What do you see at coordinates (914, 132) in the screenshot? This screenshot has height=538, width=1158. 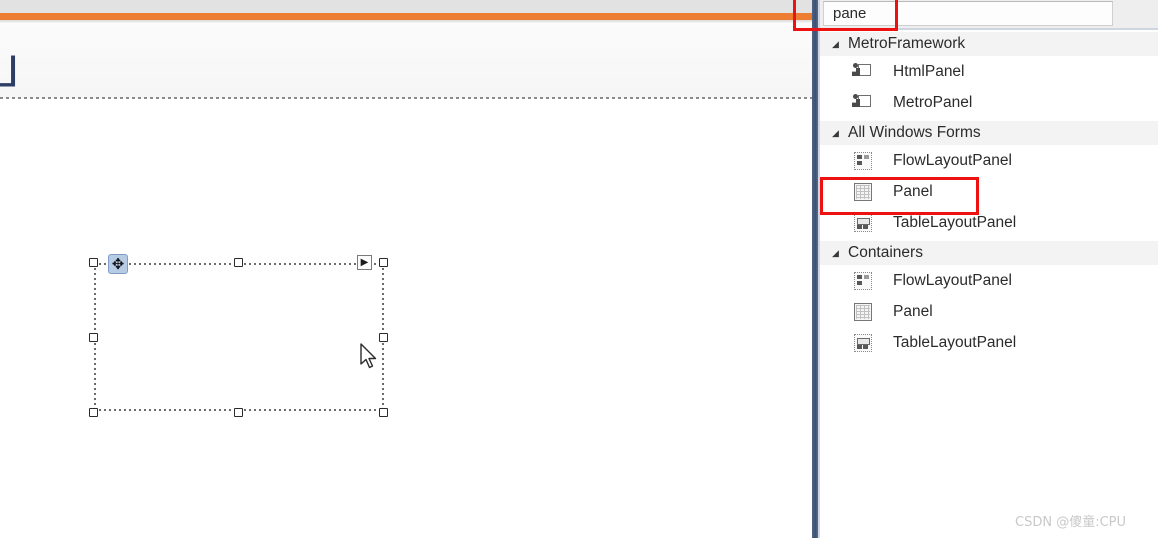 I see `toolbox-group-label: All Windows Forms` at bounding box center [914, 132].